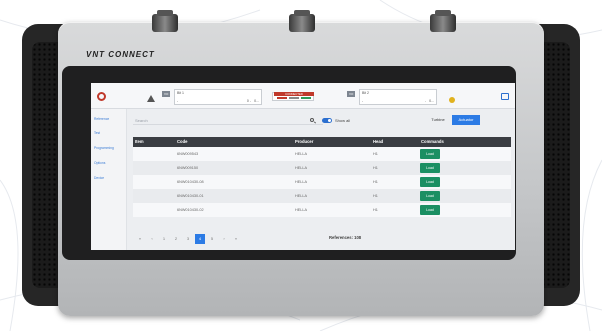 Image resolution: width=602 pixels, height=331 pixels. What do you see at coordinates (165, 21) in the screenshot?
I see `connector-left` at bounding box center [165, 21].